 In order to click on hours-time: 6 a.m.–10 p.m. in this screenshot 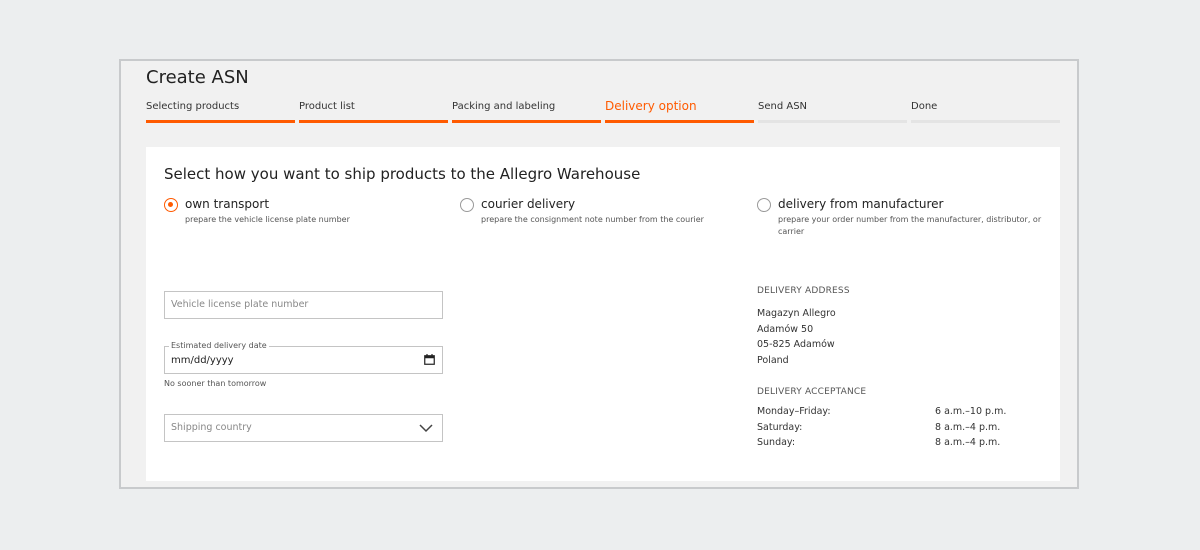, I will do `click(971, 411)`.